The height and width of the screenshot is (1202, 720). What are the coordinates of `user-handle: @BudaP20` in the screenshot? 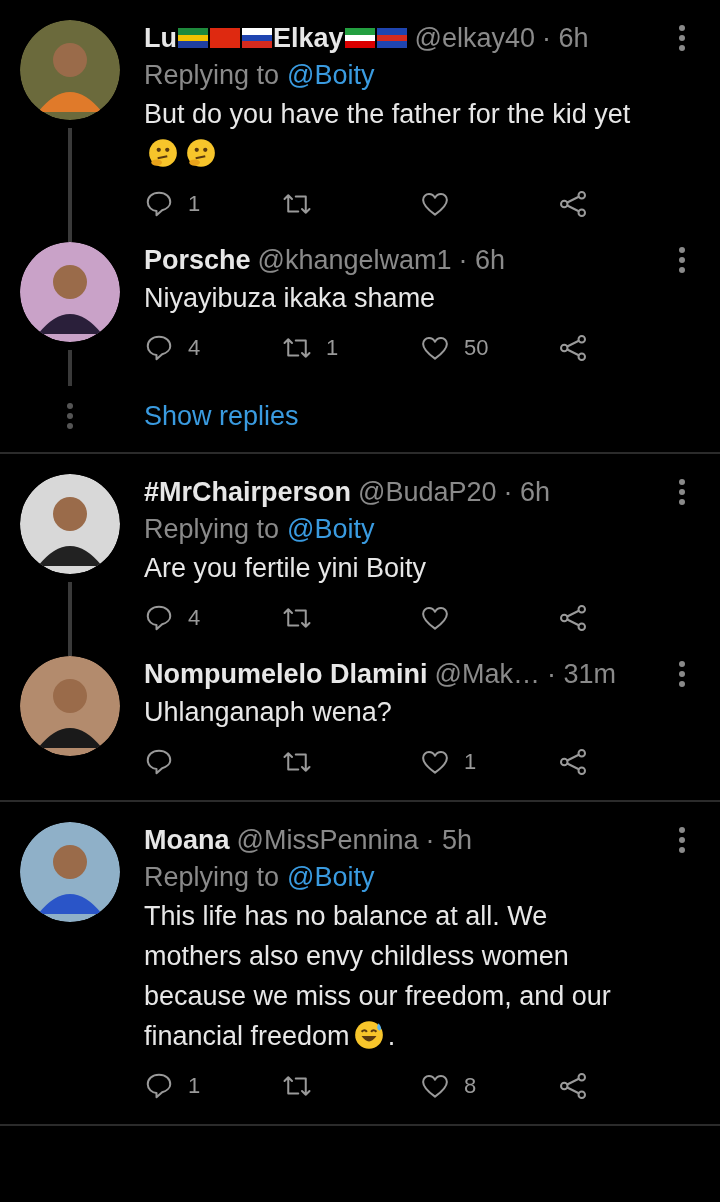 It's located at (427, 492).